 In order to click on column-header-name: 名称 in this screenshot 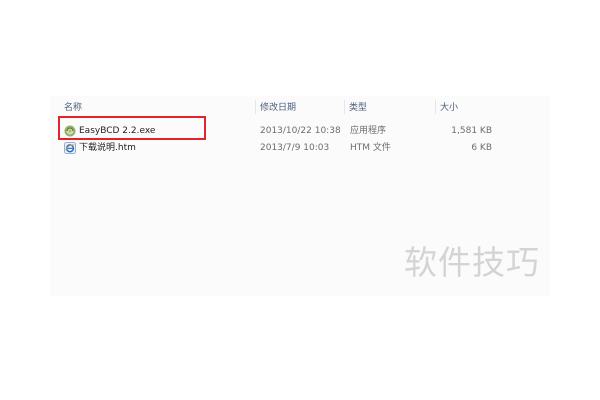, I will do `click(73, 106)`.